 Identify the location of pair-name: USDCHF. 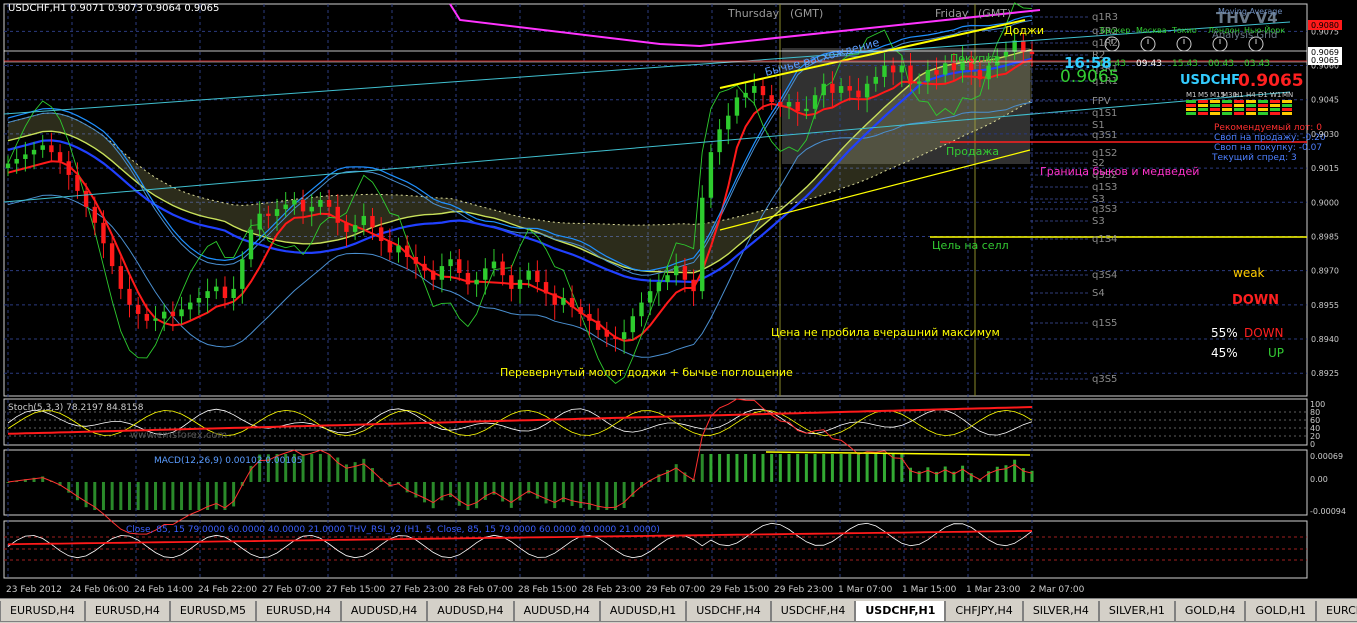
(1210, 80).